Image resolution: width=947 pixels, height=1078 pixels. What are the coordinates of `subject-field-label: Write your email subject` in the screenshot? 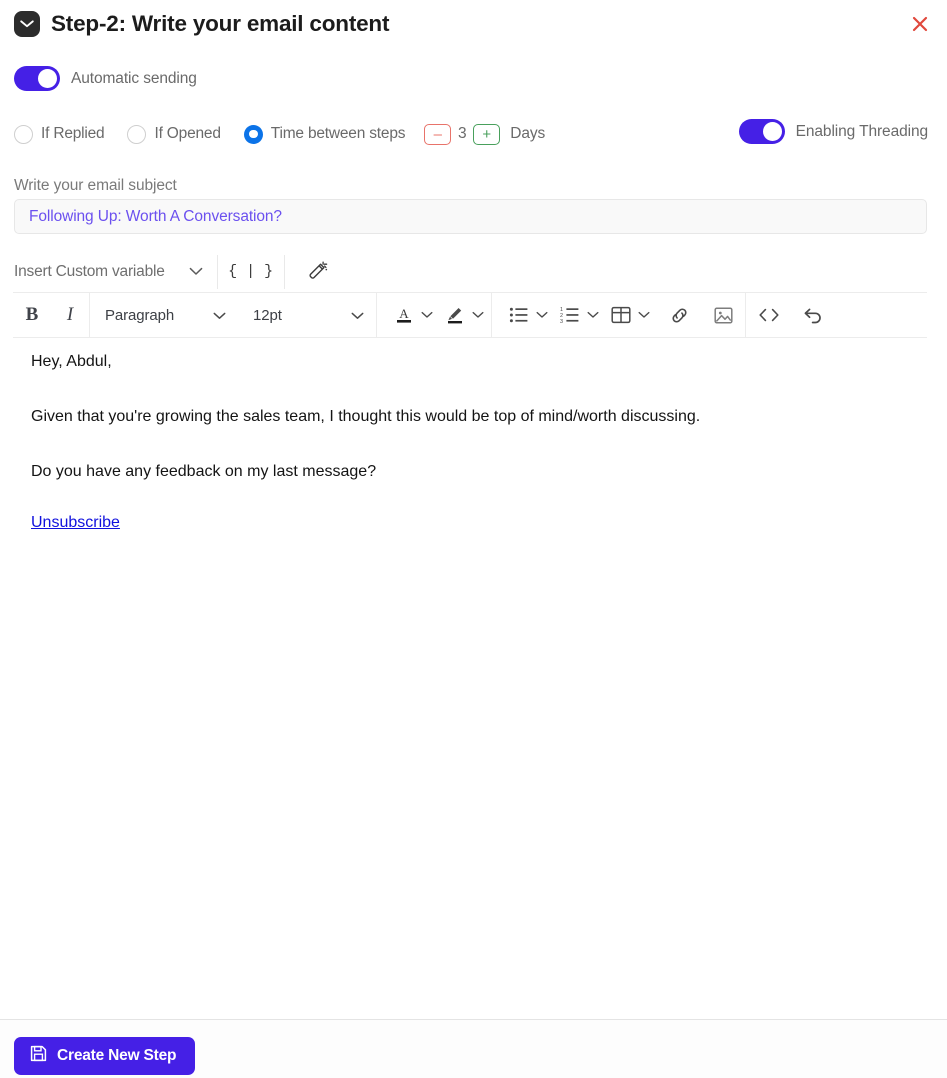 It's located at (95, 185).